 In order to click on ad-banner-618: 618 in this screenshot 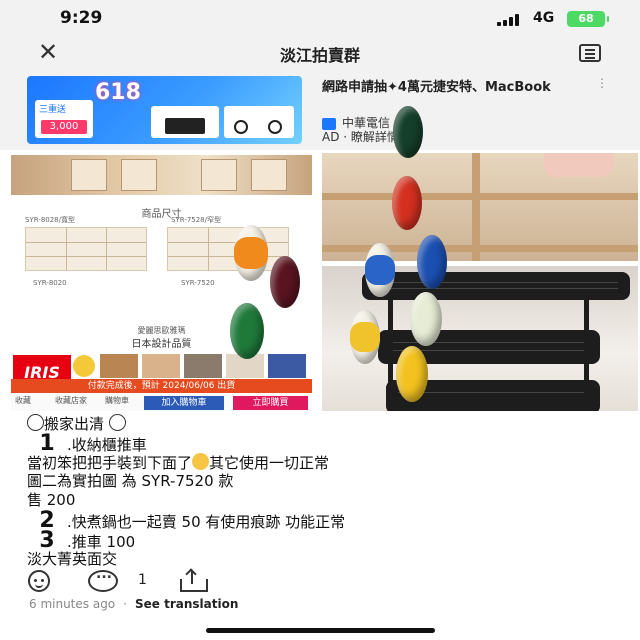, I will do `click(118, 92)`.